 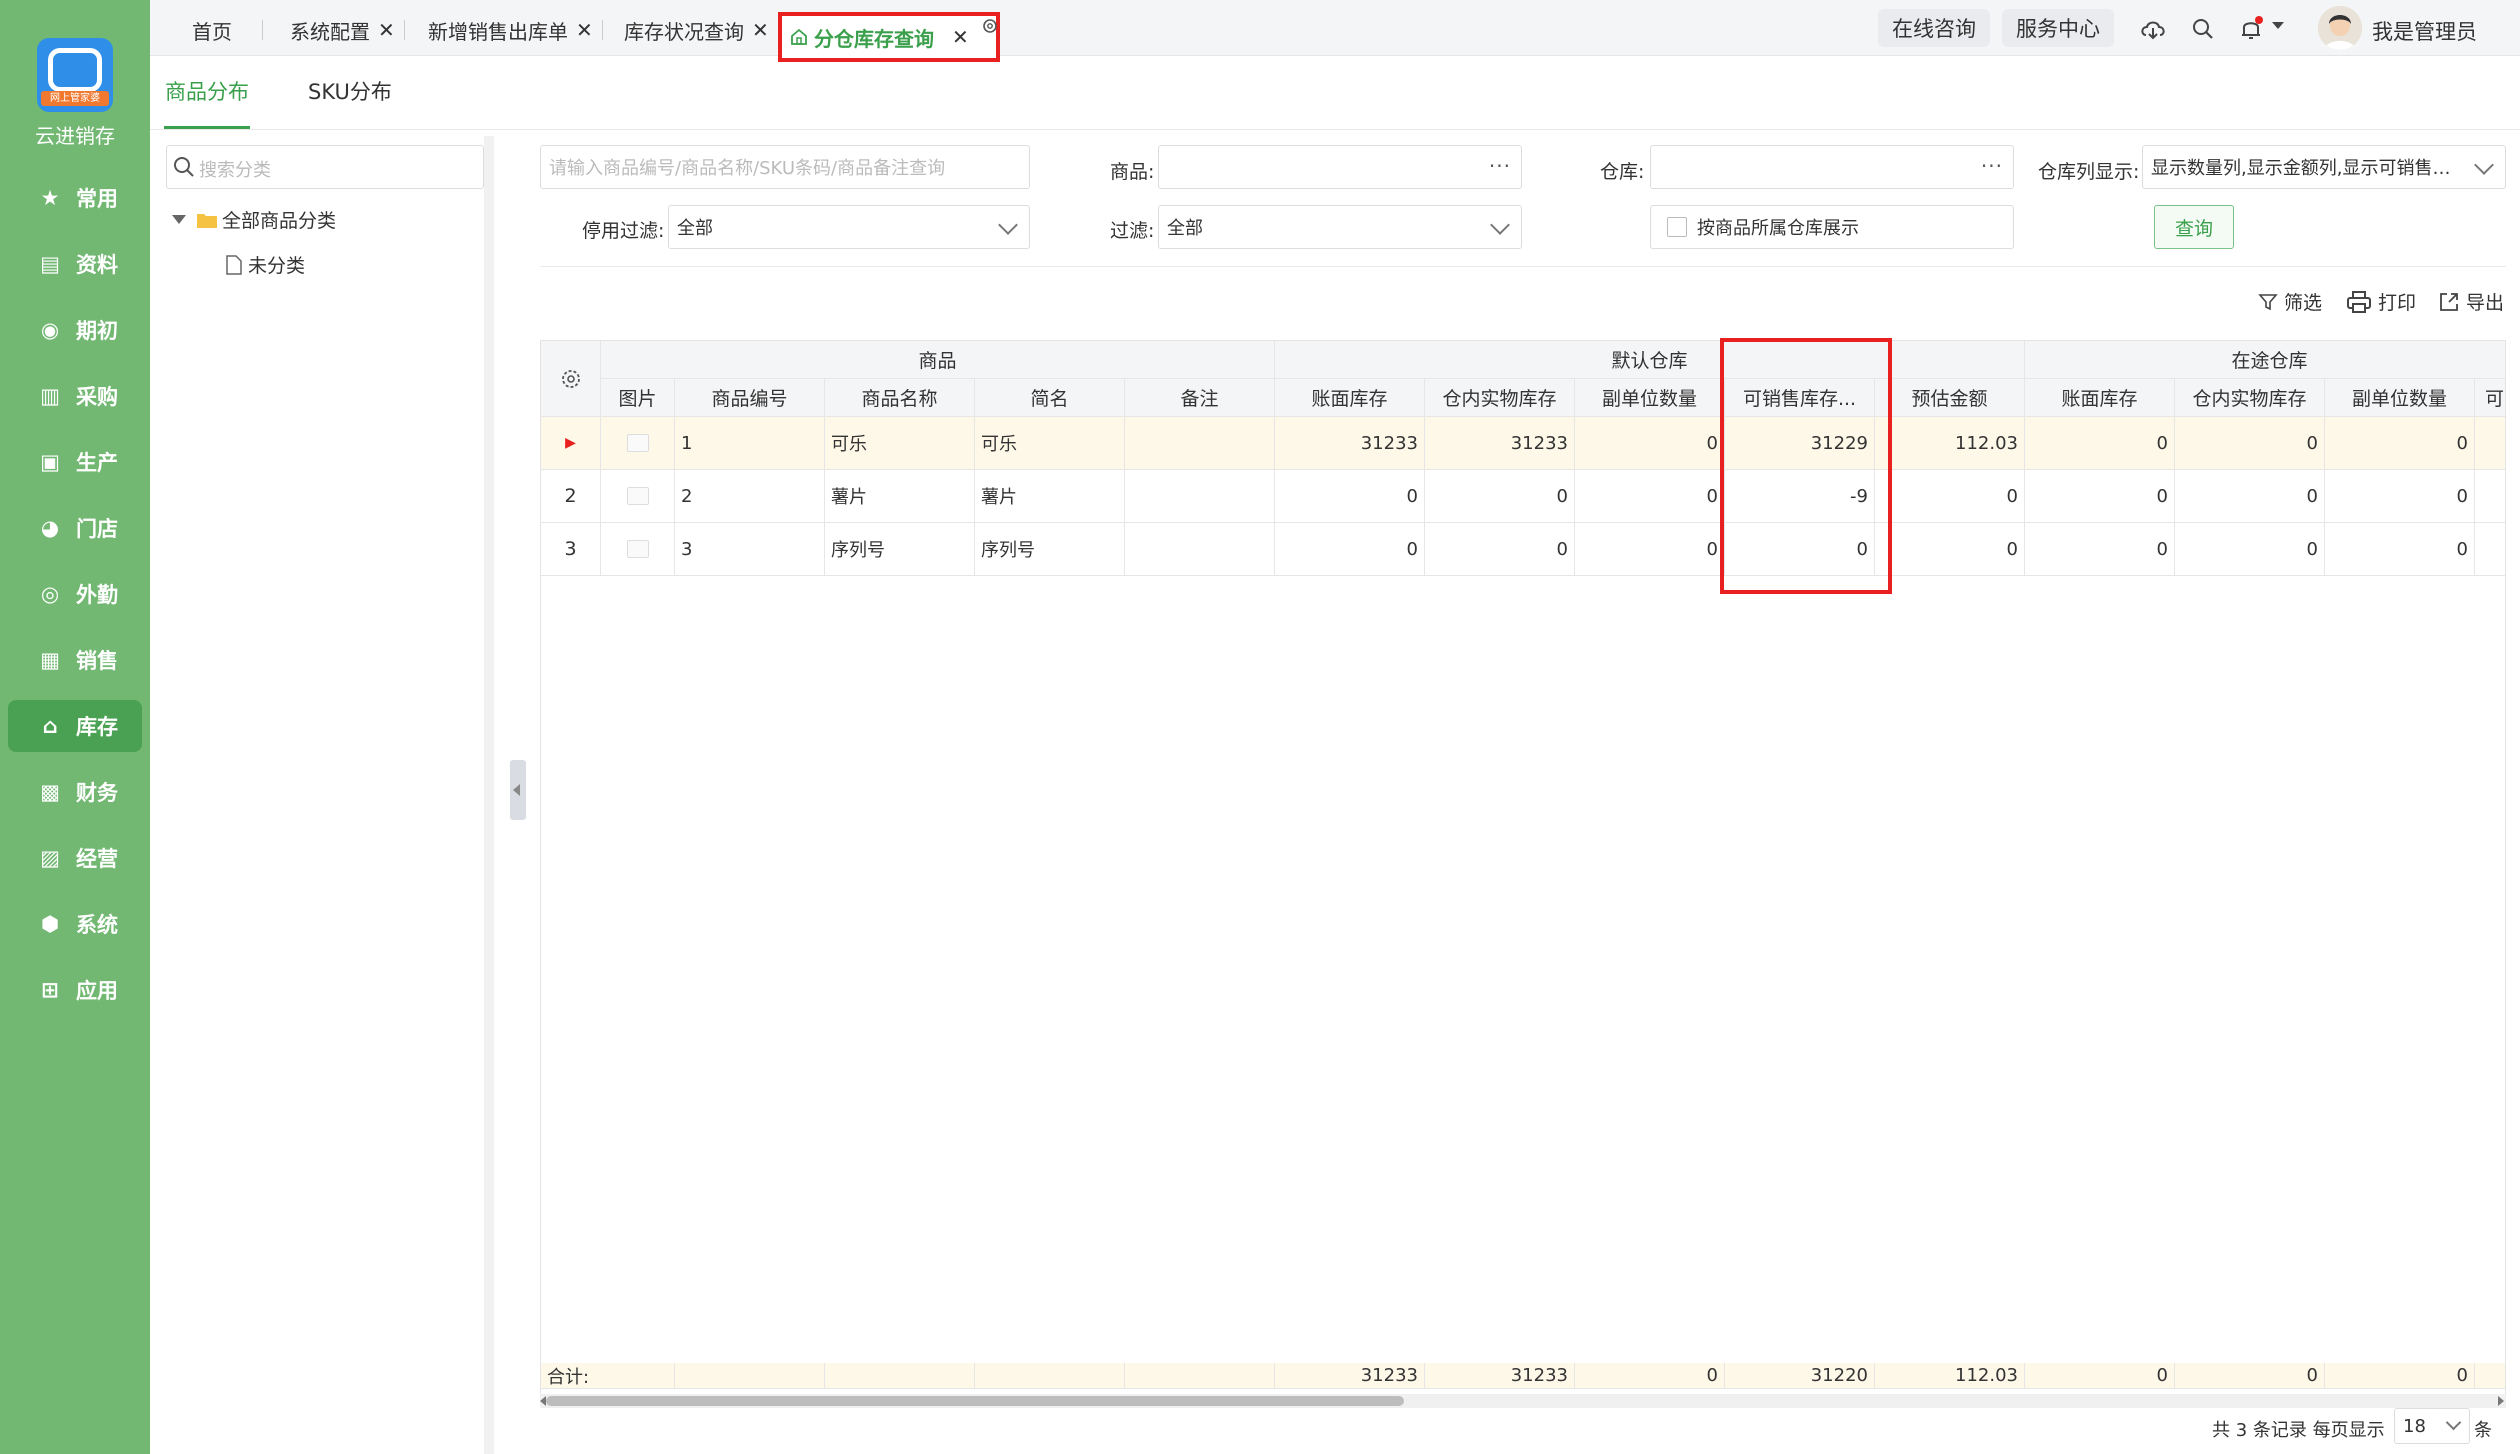 I want to click on caret-down-icon, so click(x=179, y=219).